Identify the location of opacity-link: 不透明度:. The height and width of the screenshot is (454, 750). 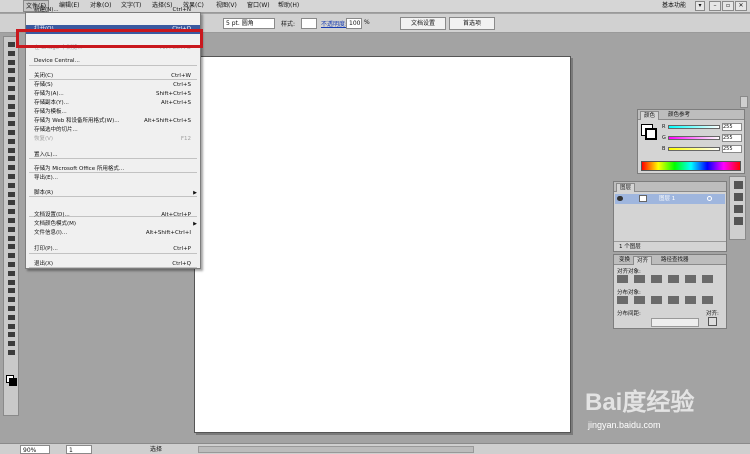
(334, 23).